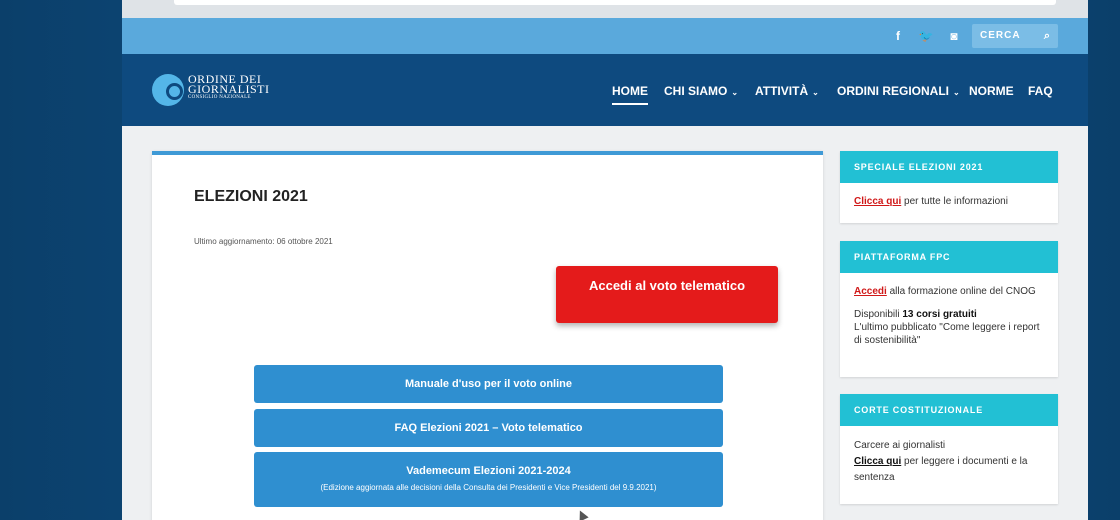  Describe the element at coordinates (251, 196) in the screenshot. I see `page-title: ELEZIONI 2021` at that location.